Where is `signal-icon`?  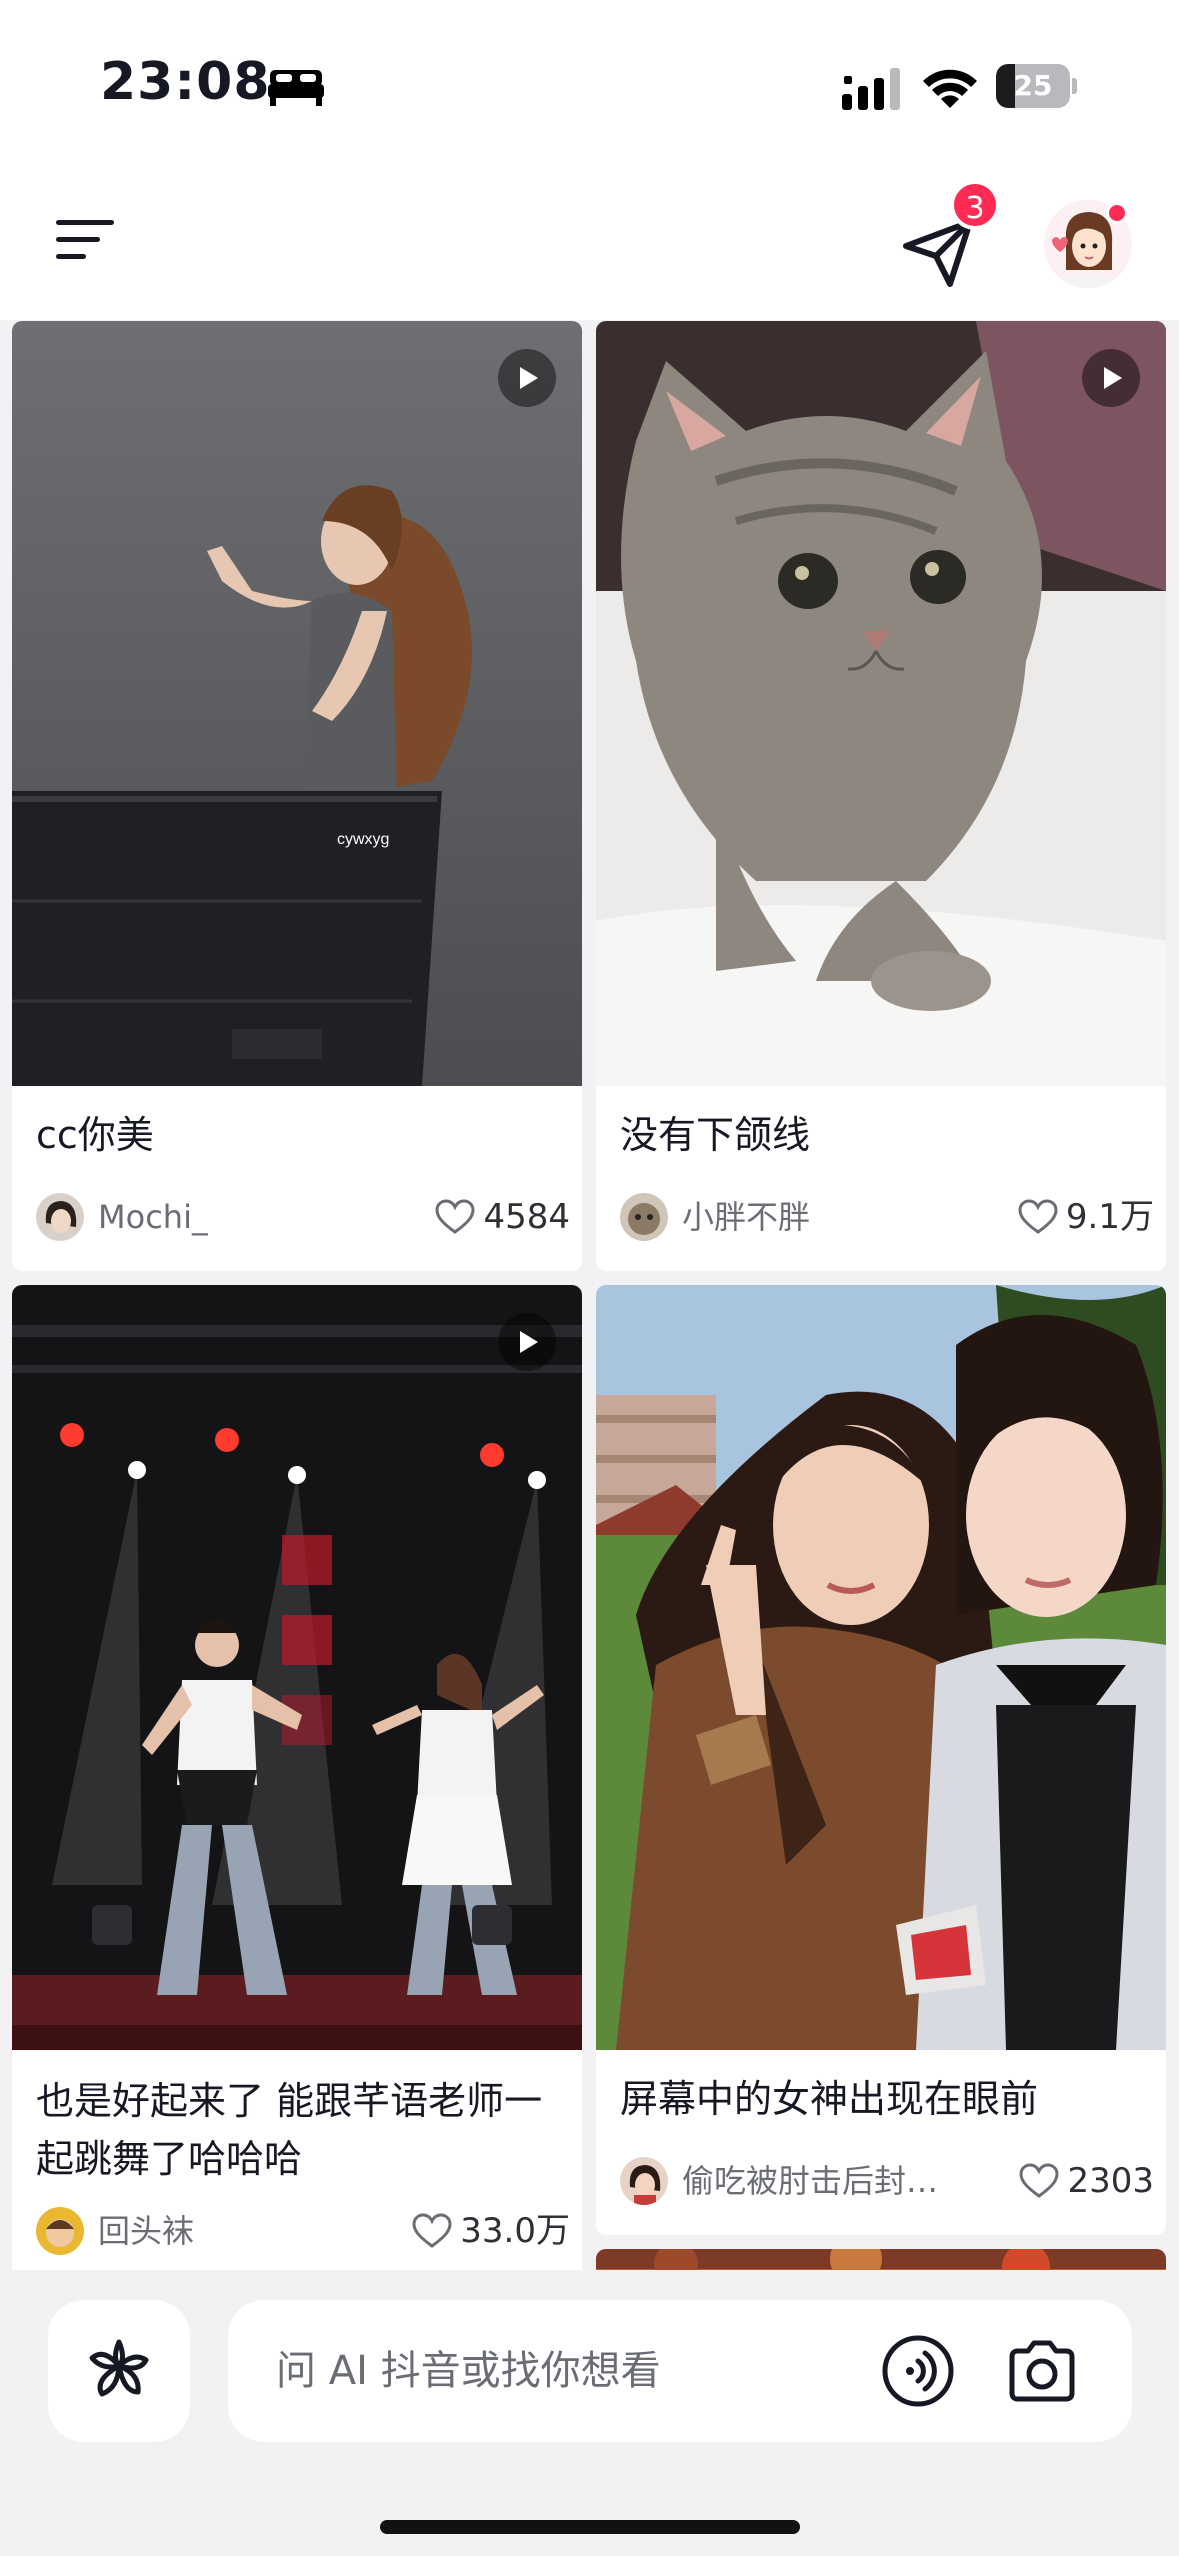
signal-icon is located at coordinates (871, 89).